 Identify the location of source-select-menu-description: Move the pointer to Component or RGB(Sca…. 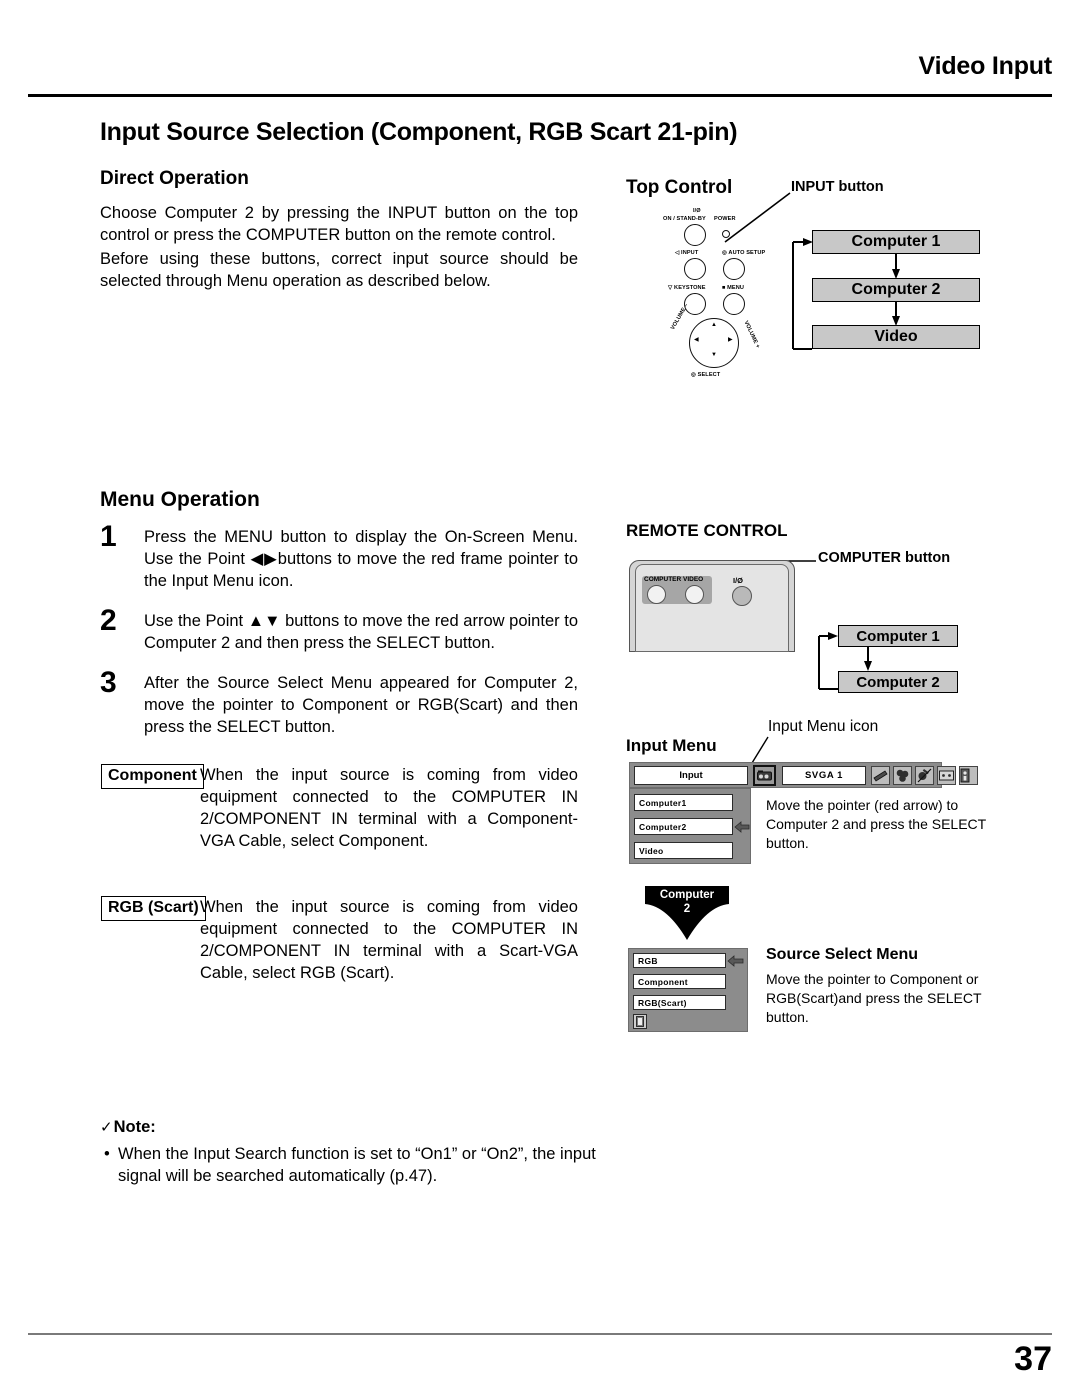
(874, 998).